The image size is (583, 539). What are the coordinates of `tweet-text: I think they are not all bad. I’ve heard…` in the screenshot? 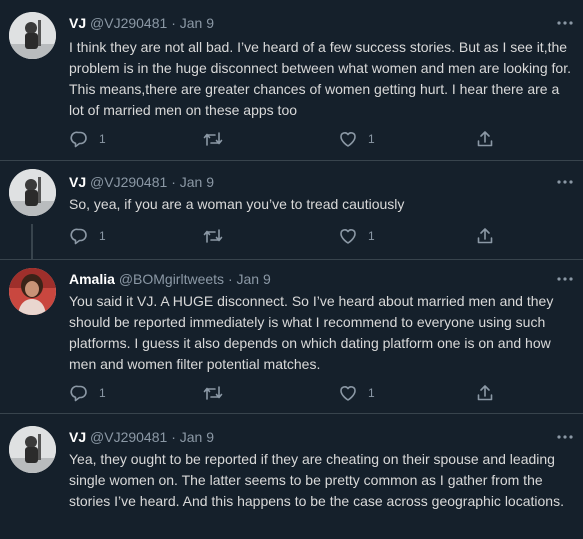 It's located at (320, 78).